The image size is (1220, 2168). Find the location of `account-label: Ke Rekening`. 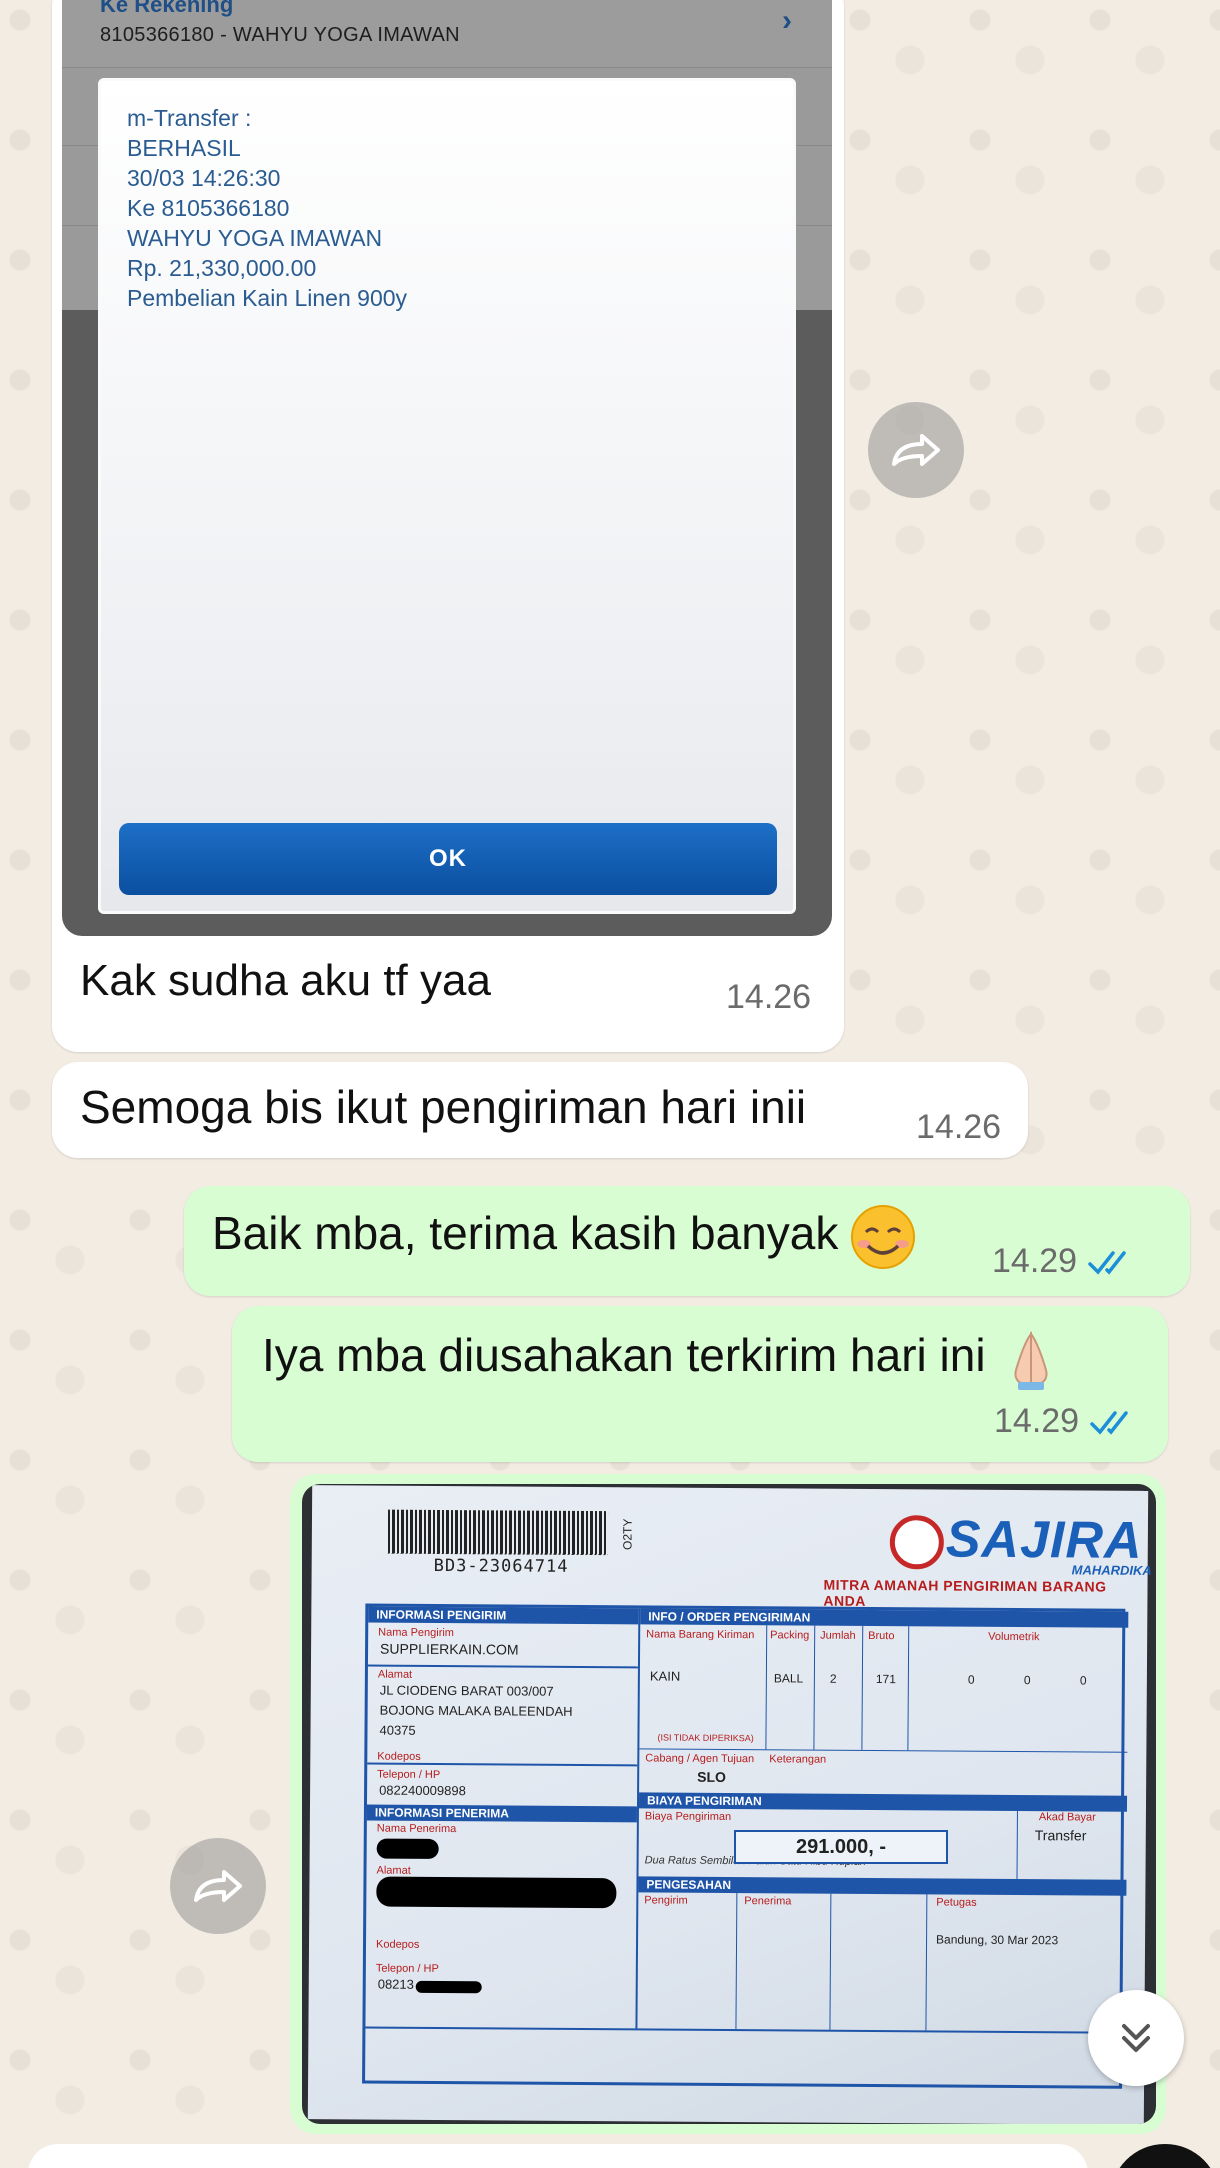

account-label: Ke Rekening is located at coordinates (167, 8).